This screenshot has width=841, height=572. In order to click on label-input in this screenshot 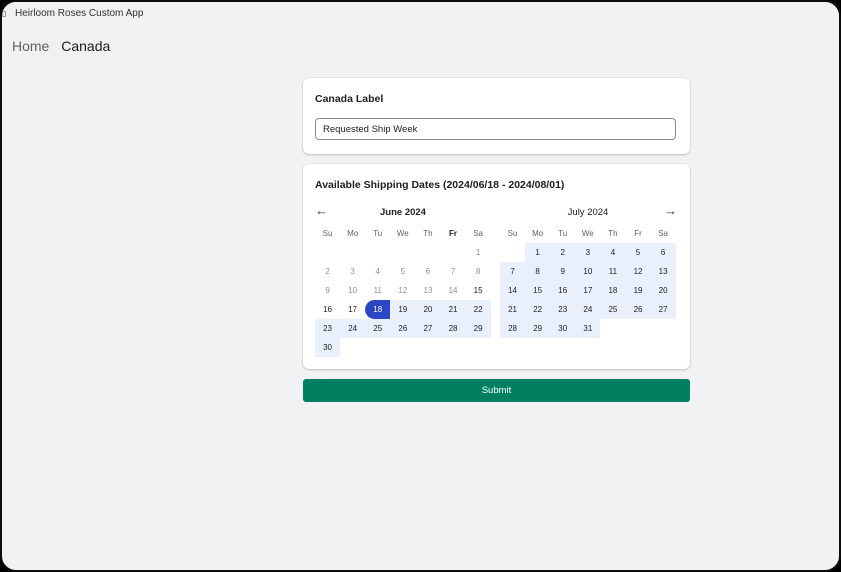, I will do `click(495, 129)`.